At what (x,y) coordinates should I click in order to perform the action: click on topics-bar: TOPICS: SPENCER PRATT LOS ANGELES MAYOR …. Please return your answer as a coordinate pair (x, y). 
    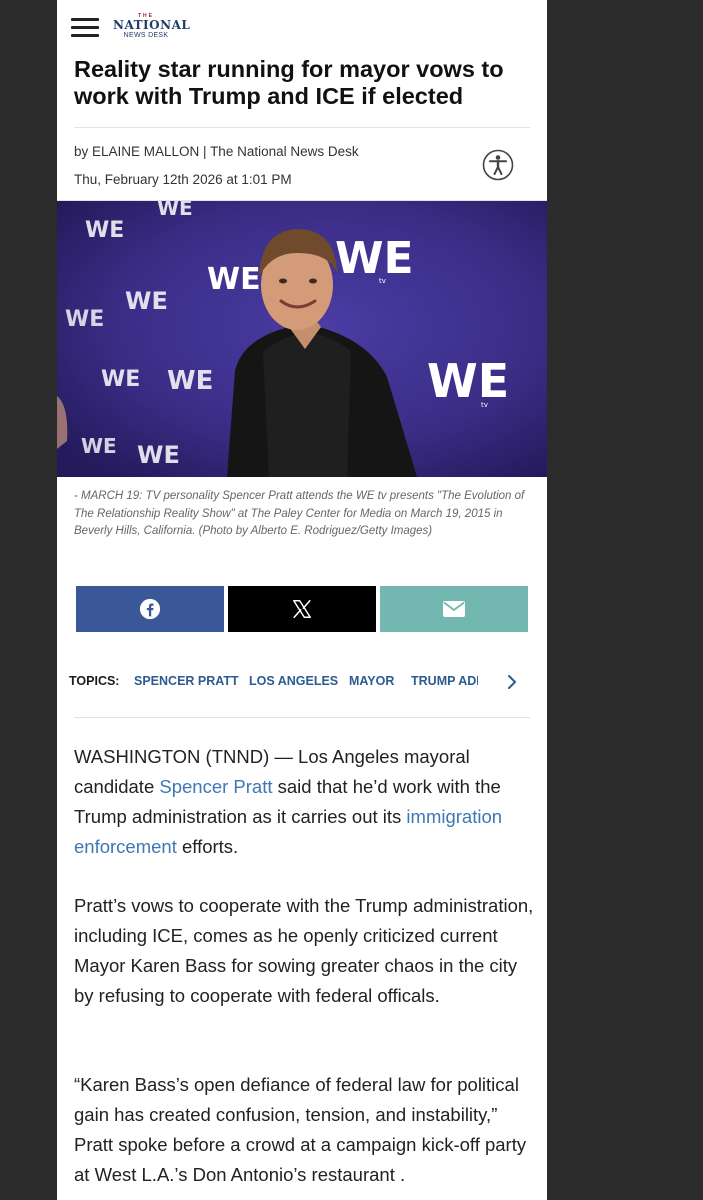
    Looking at the image, I should click on (304, 683).